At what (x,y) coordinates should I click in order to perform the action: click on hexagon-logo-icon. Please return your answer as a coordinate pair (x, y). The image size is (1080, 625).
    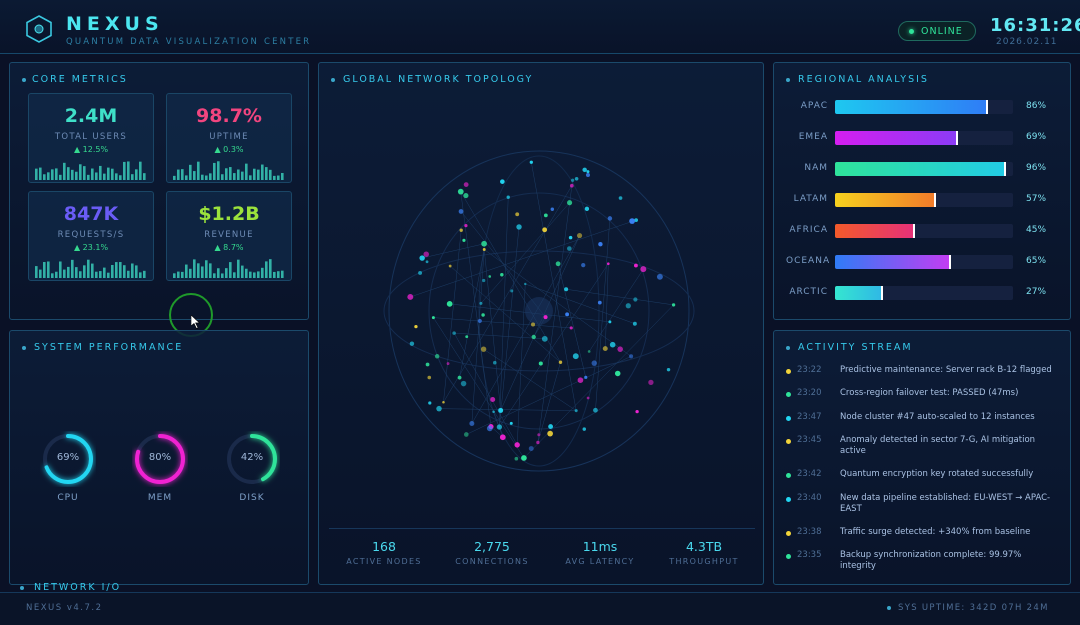
    Looking at the image, I should click on (39, 29).